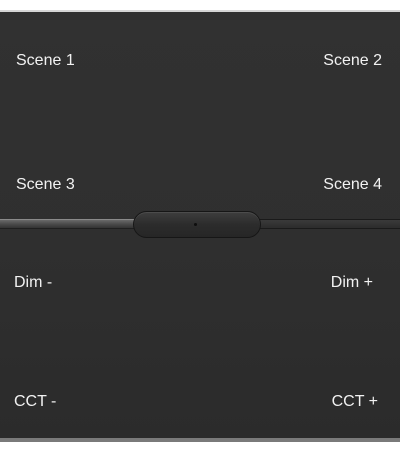 The image size is (400, 457). I want to click on slider-handle, so click(197, 224).